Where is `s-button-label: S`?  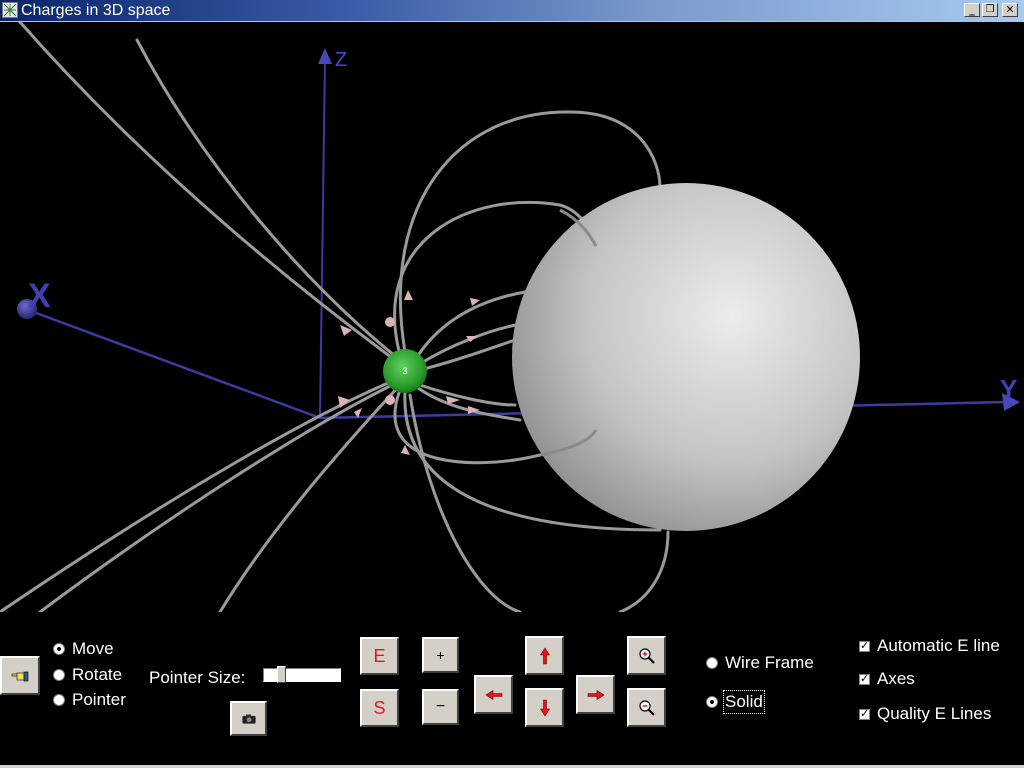 s-button-label: S is located at coordinates (379, 707).